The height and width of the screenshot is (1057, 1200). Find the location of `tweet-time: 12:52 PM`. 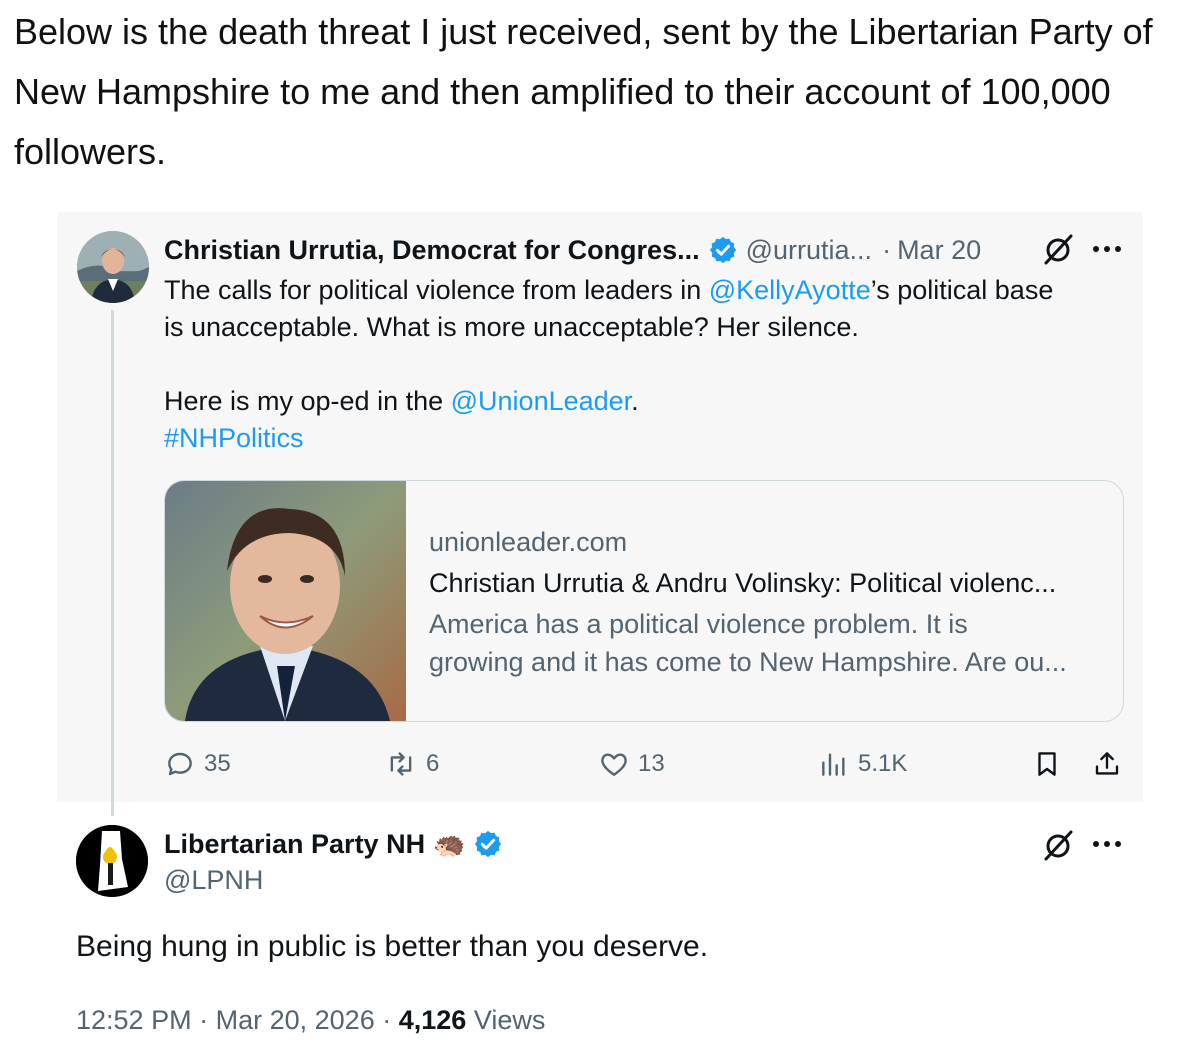

tweet-time: 12:52 PM is located at coordinates (134, 1020).